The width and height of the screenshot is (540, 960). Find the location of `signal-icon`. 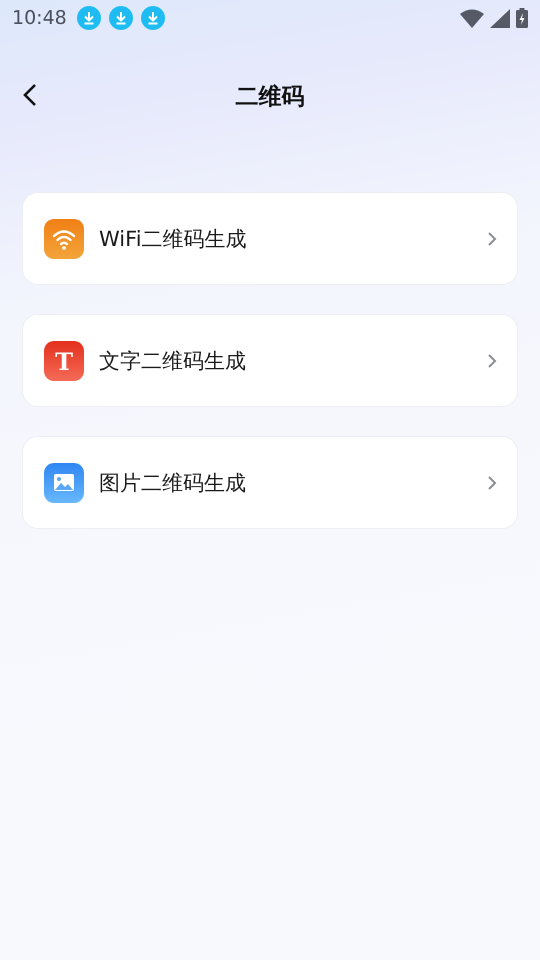

signal-icon is located at coordinates (500, 18).